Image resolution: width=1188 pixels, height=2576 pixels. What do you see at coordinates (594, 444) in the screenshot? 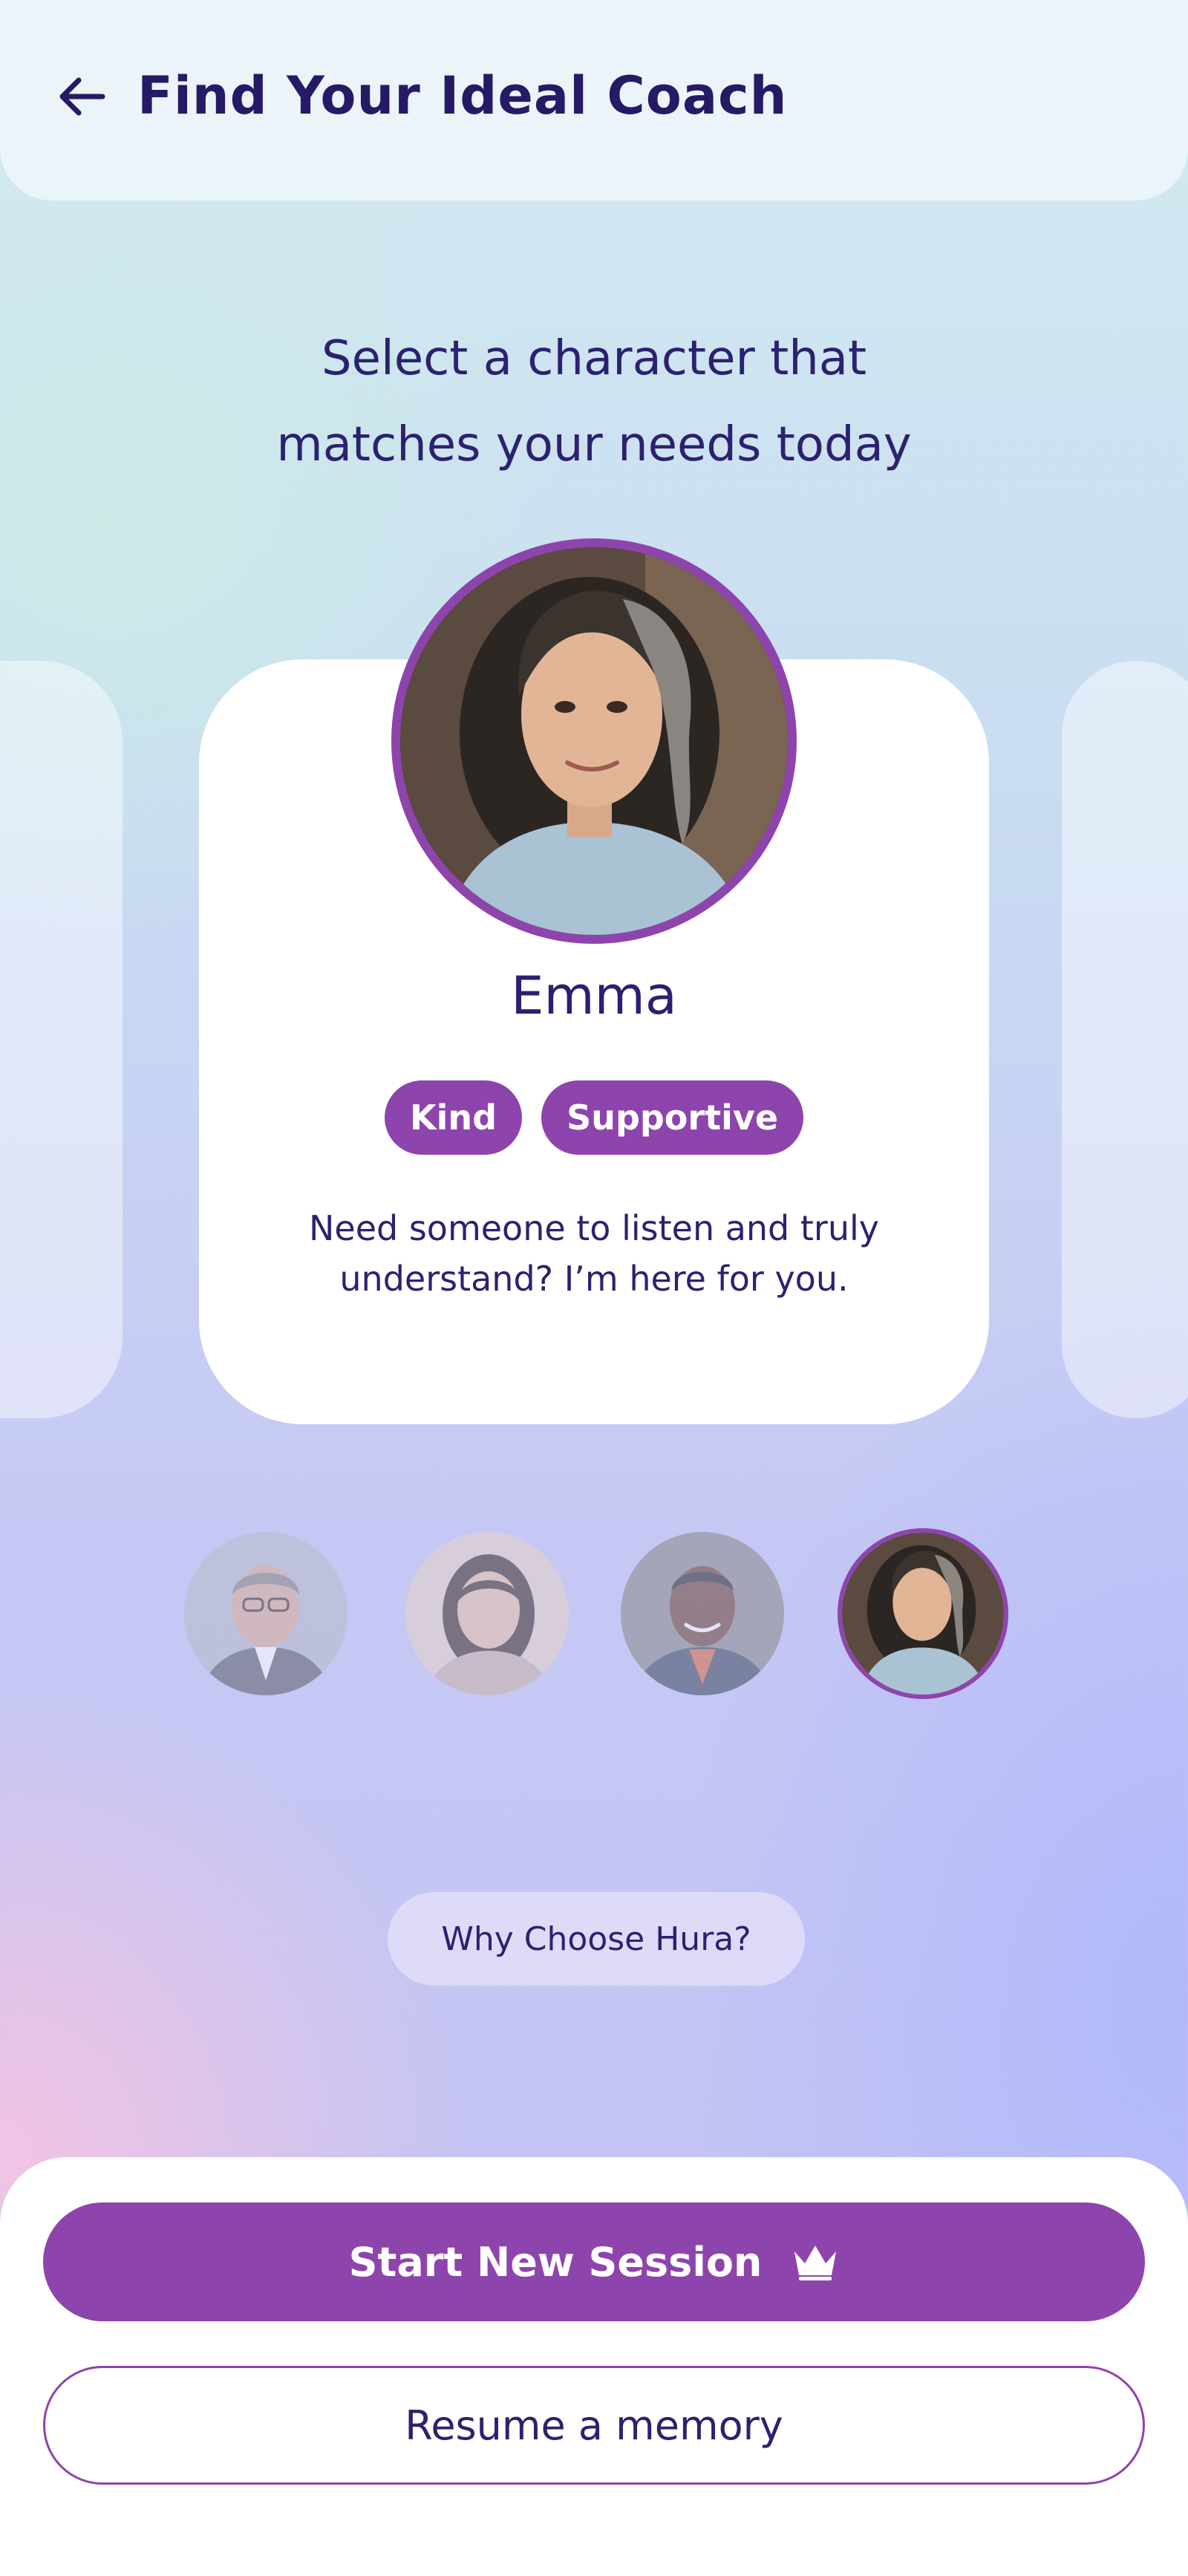
I see `subtitle-line-2: matches your needs today` at bounding box center [594, 444].